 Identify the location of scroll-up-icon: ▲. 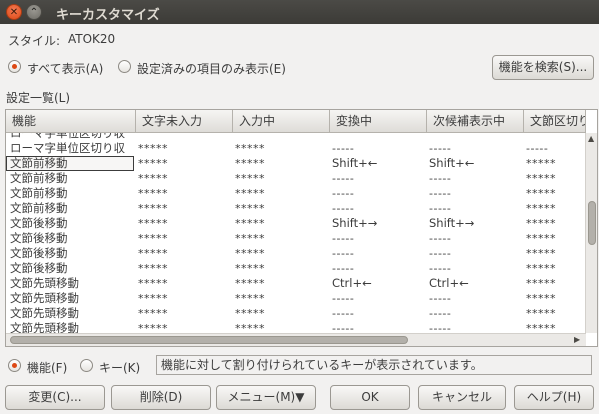
(591, 138).